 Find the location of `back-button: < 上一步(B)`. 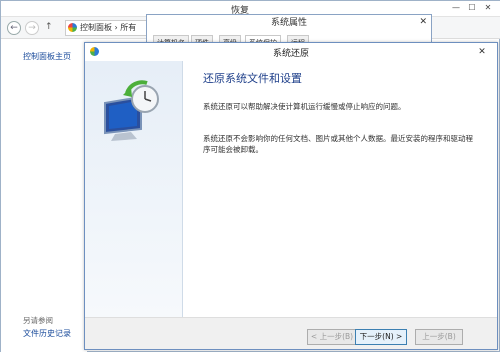

back-button: < 上一步(B) is located at coordinates (332, 337).